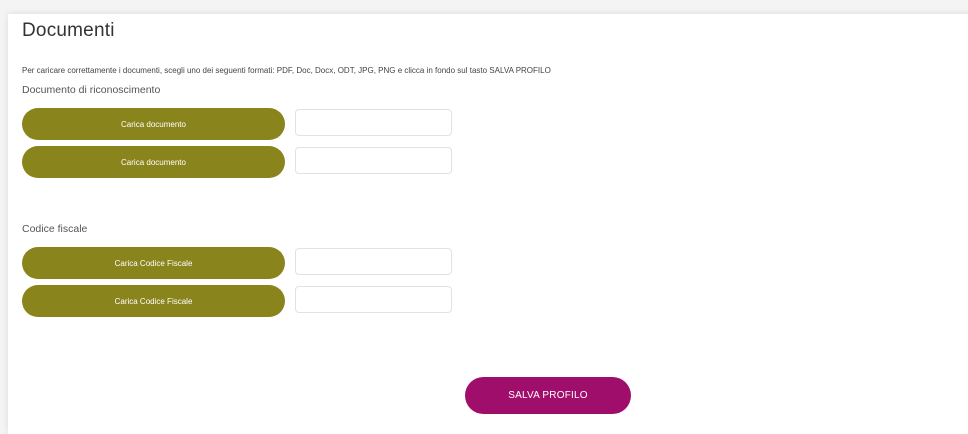 This screenshot has width=968, height=434. I want to click on page-title: Documenti, so click(68, 30).